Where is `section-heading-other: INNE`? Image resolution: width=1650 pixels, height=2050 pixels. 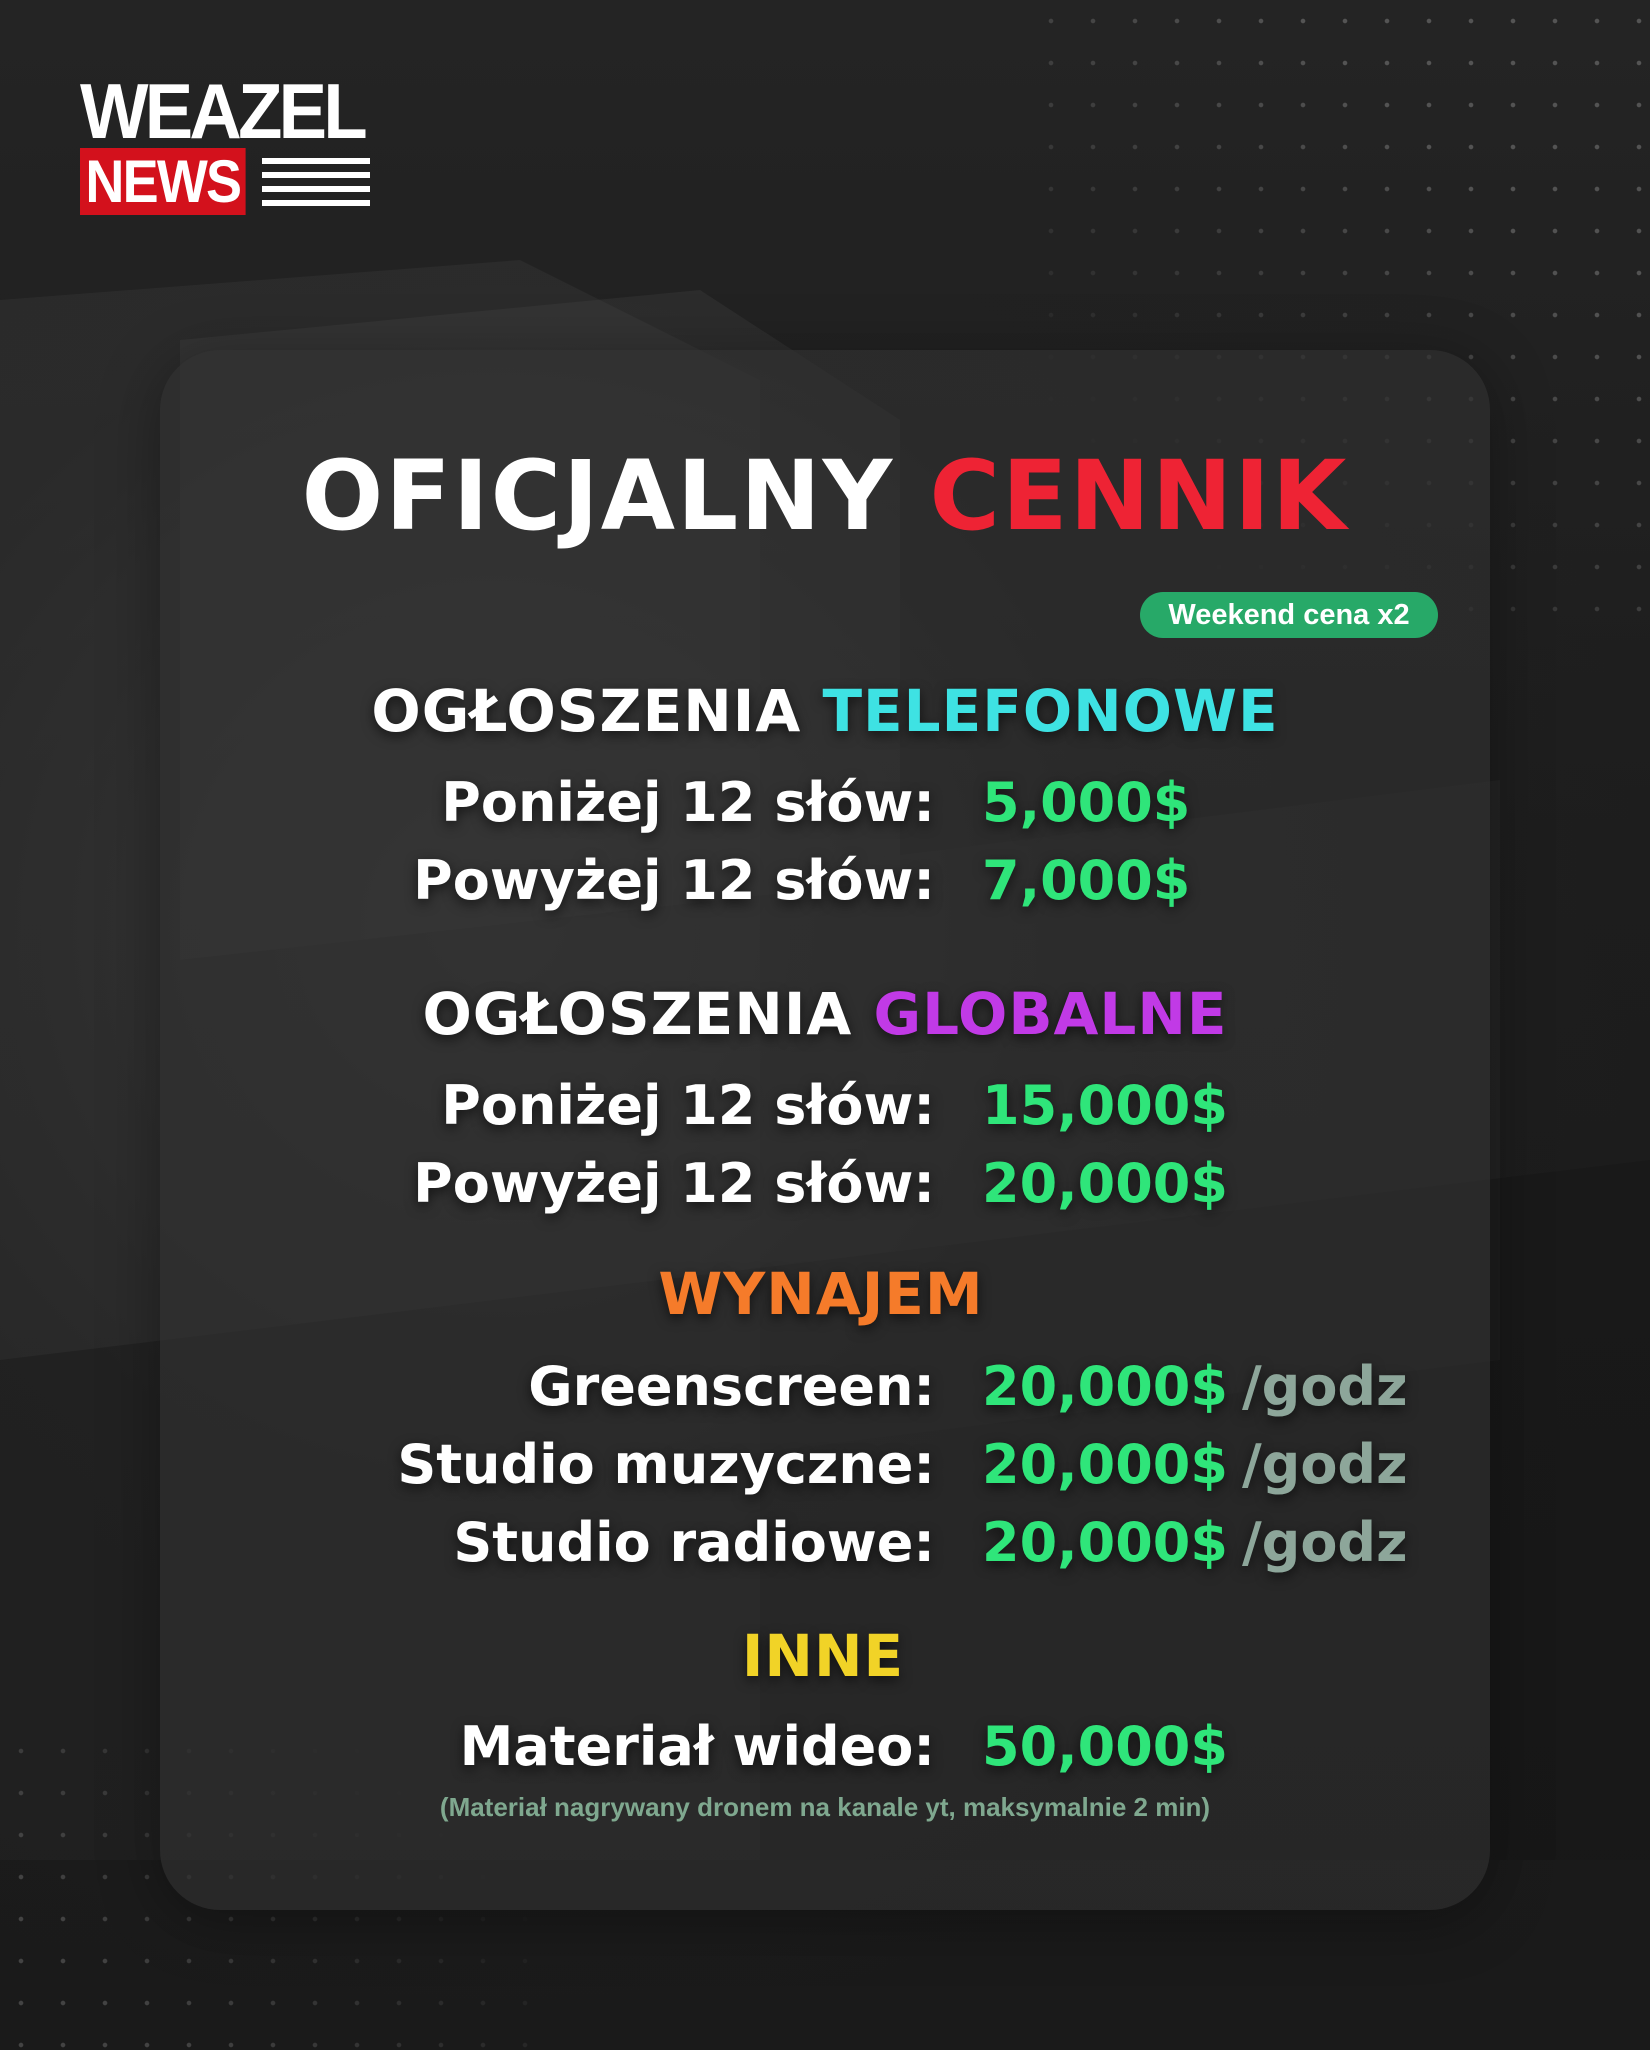 section-heading-other: INNE is located at coordinates (823, 1656).